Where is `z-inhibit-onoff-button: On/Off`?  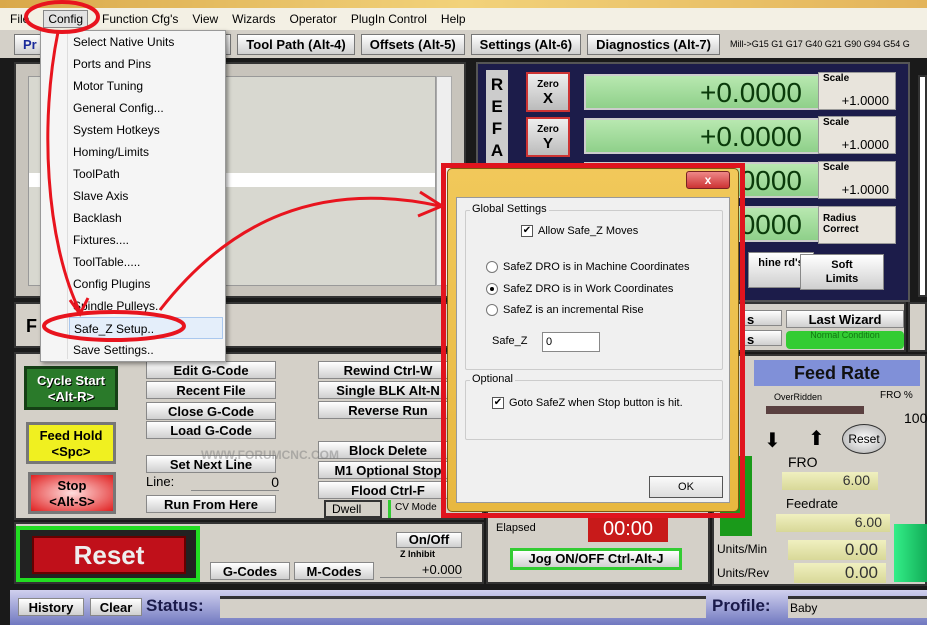 z-inhibit-onoff-button: On/Off is located at coordinates (429, 540).